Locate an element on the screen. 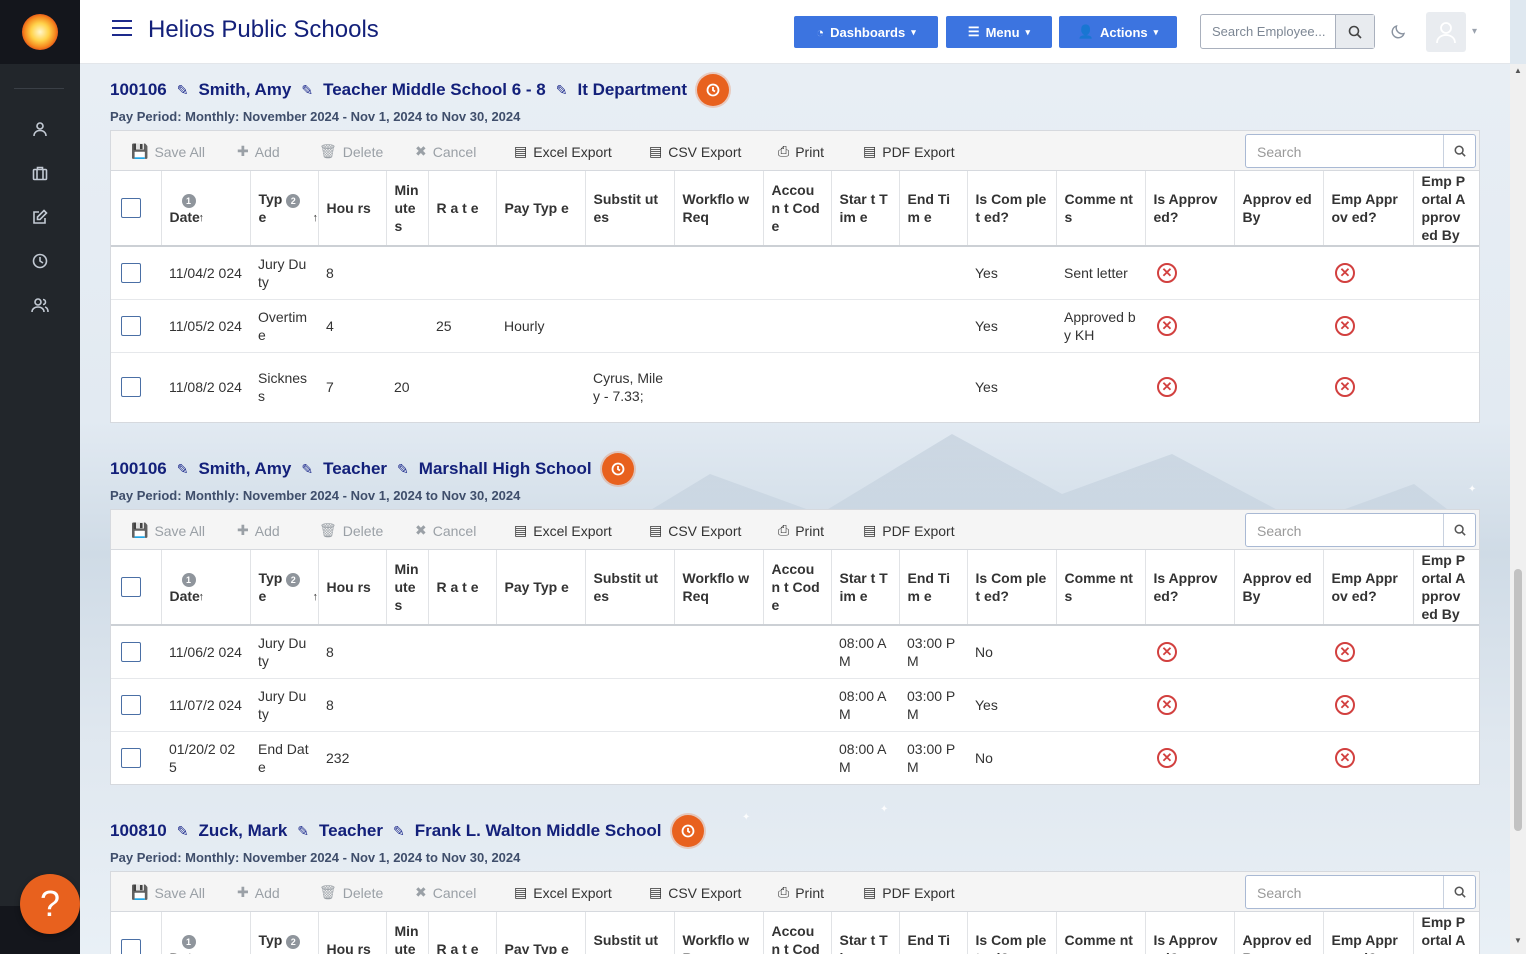 Image resolution: width=1526 pixels, height=954 pixels. search-icon is located at coordinates (1459, 892).